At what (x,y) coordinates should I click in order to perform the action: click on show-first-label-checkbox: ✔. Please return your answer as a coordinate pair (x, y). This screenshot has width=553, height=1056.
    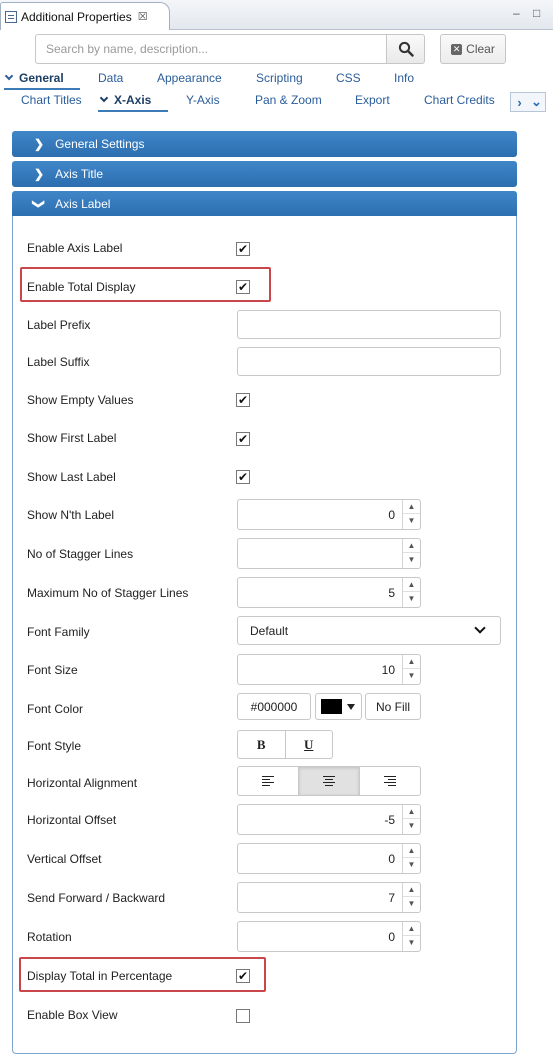
    Looking at the image, I should click on (243, 439).